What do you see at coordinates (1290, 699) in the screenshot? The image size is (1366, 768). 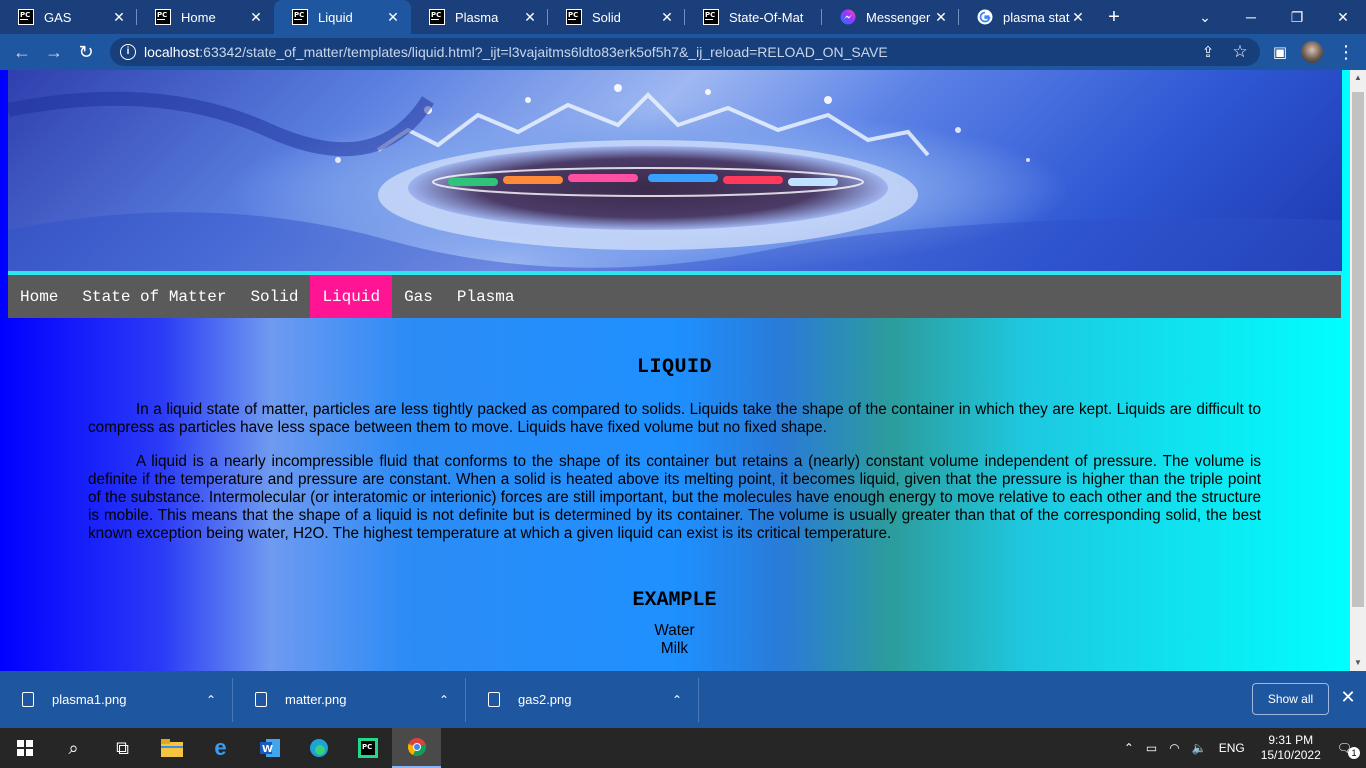 I see `show-all-button: Show all` at bounding box center [1290, 699].